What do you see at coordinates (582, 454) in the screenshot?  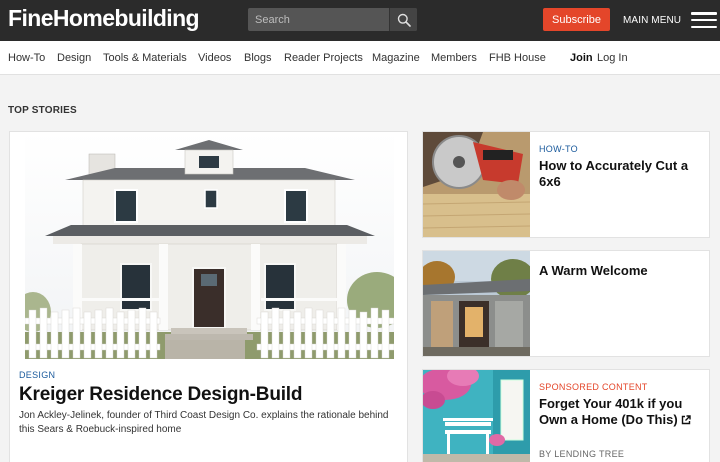 I see `sponsor-byline: BY LENDING TREE` at bounding box center [582, 454].